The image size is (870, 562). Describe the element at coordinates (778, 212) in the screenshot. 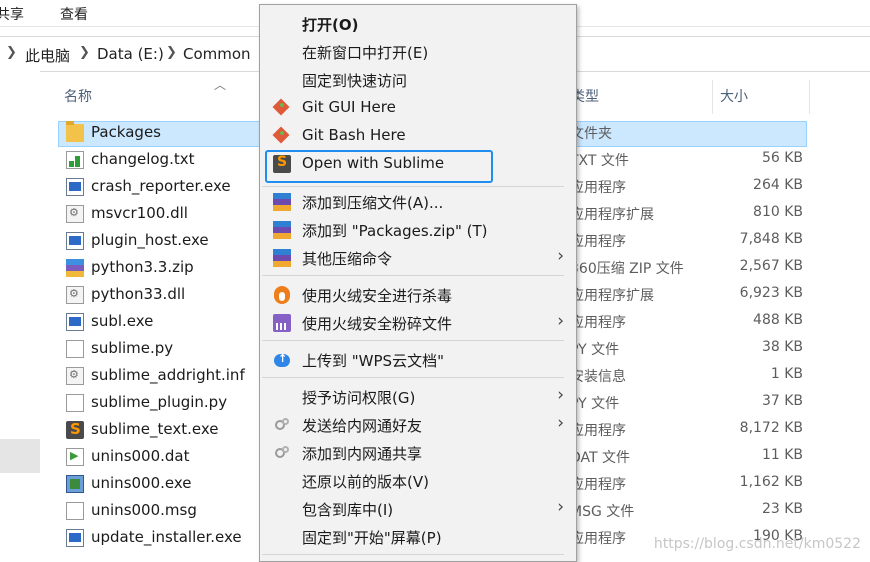

I see `file-size: 810 KB` at that location.